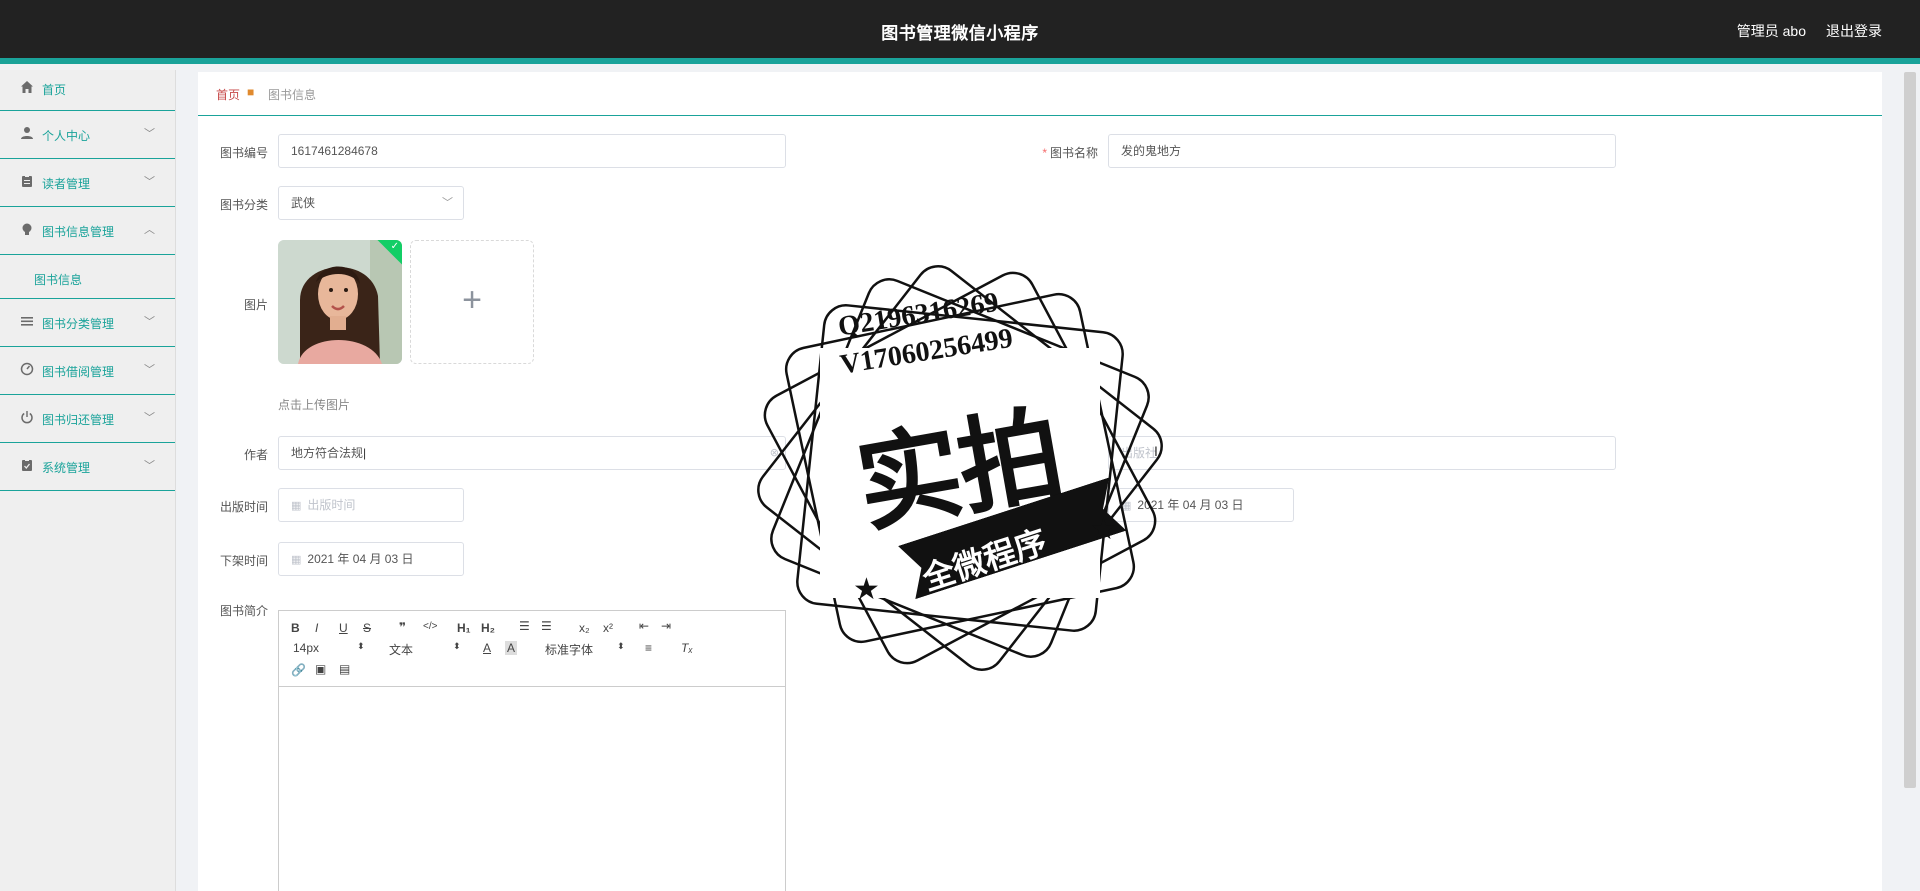  I want to click on shelf-time-picker: ▦ 2021 年 04 月 03 日, so click(1201, 505).